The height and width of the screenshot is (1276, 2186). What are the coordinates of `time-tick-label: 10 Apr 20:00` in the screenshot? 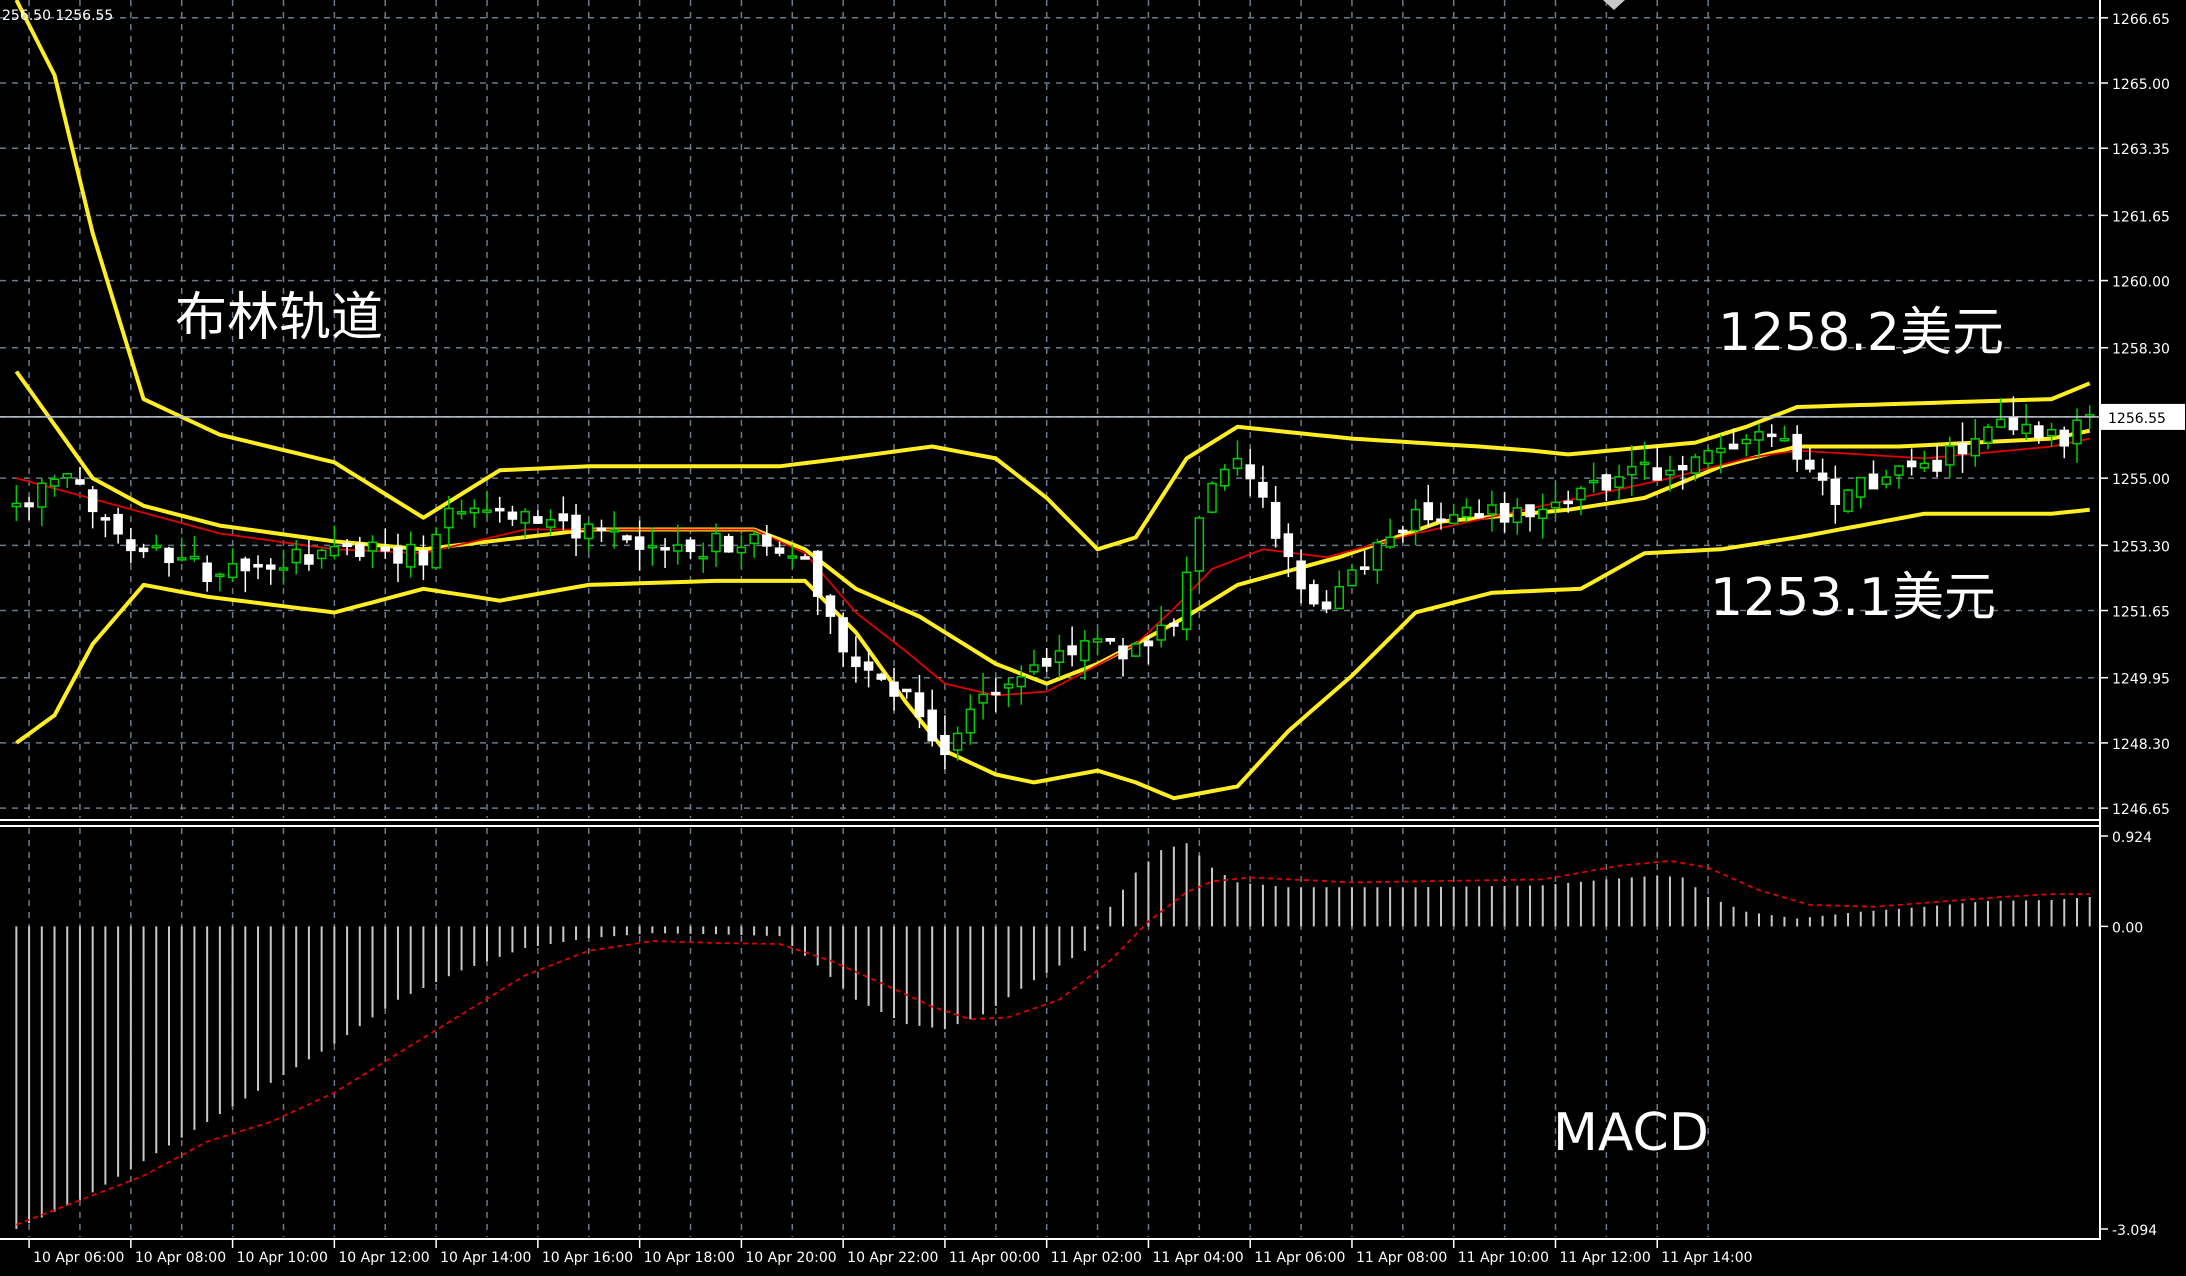 It's located at (790, 1258).